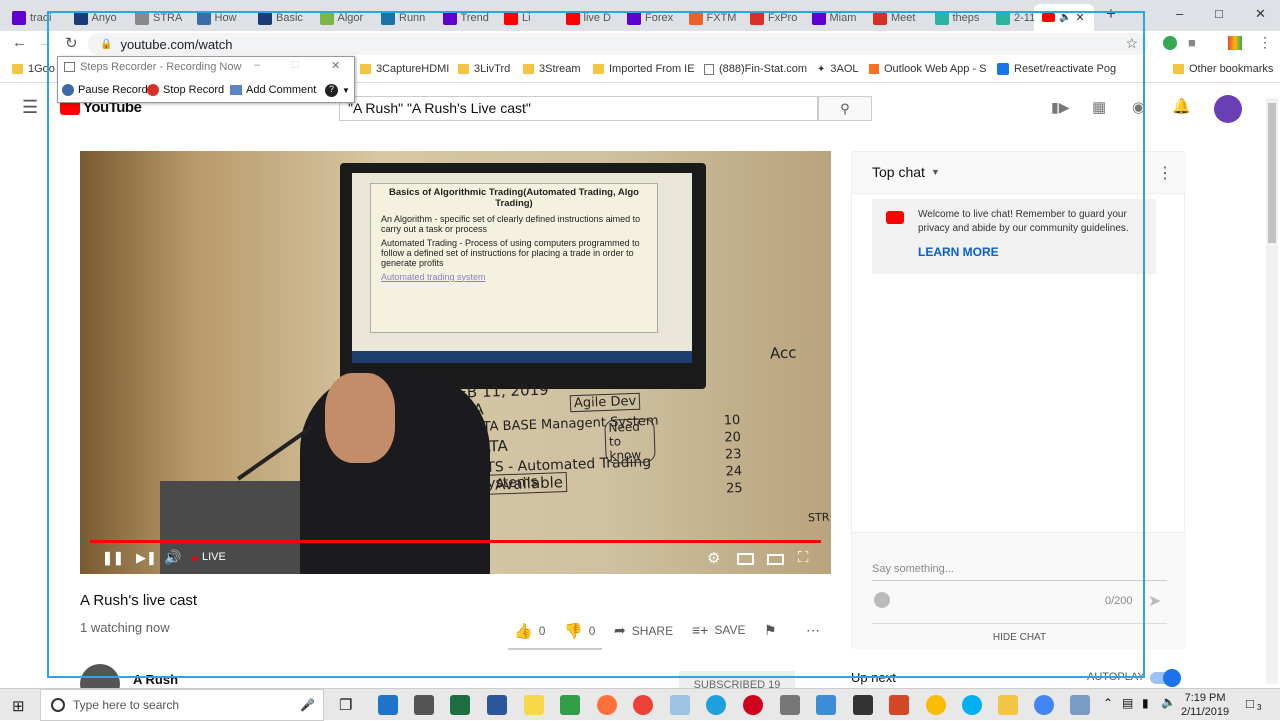 This screenshot has width=1280, height=721. Describe the element at coordinates (1044, 705) in the screenshot. I see `chrome-icon` at that location.